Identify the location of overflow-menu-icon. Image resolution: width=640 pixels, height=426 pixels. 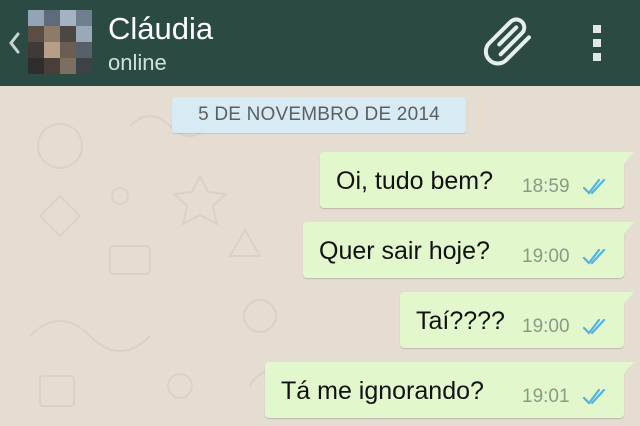
(597, 43).